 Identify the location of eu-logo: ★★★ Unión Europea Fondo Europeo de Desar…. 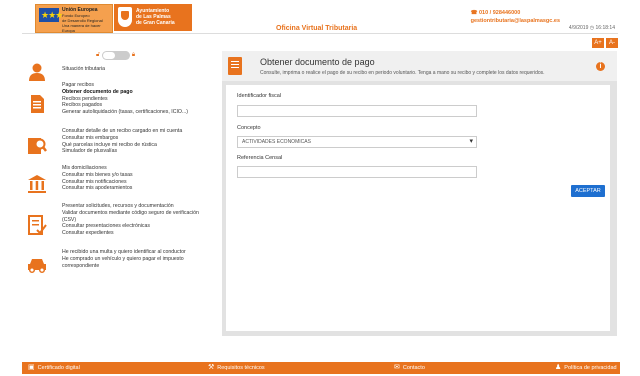
(74, 18).